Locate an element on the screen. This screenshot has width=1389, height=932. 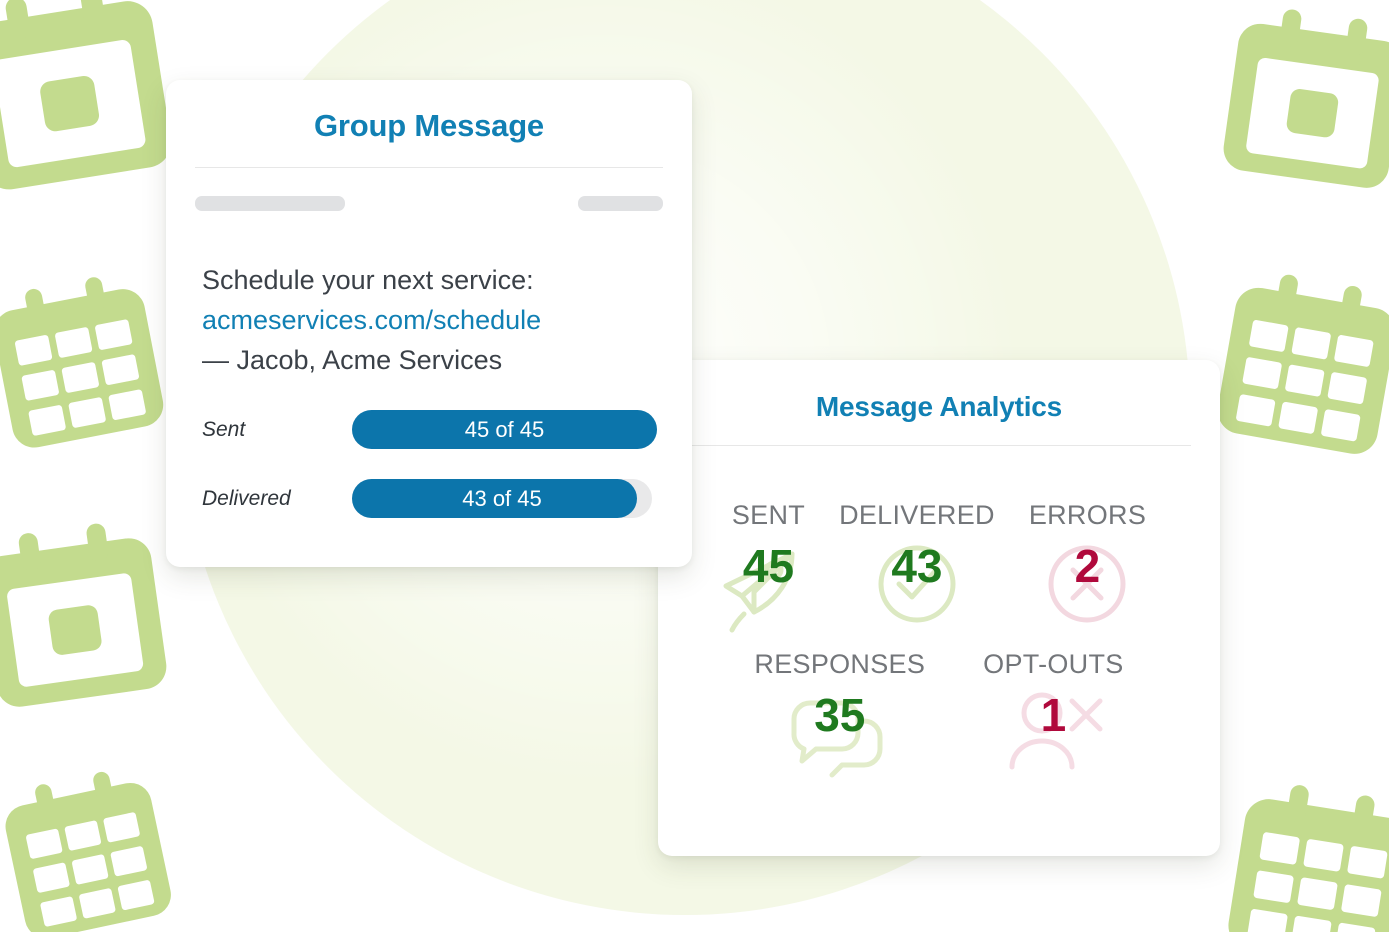
analytics-stats-row-secondary: RESPONSES 35 OPT-OUTS 1 is located at coordinates (939, 713).